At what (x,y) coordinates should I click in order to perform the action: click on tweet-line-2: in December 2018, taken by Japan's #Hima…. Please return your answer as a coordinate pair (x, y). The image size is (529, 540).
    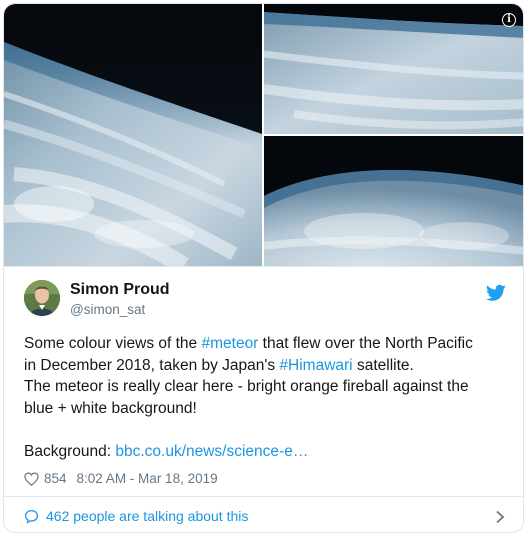
    Looking at the image, I should click on (264, 366).